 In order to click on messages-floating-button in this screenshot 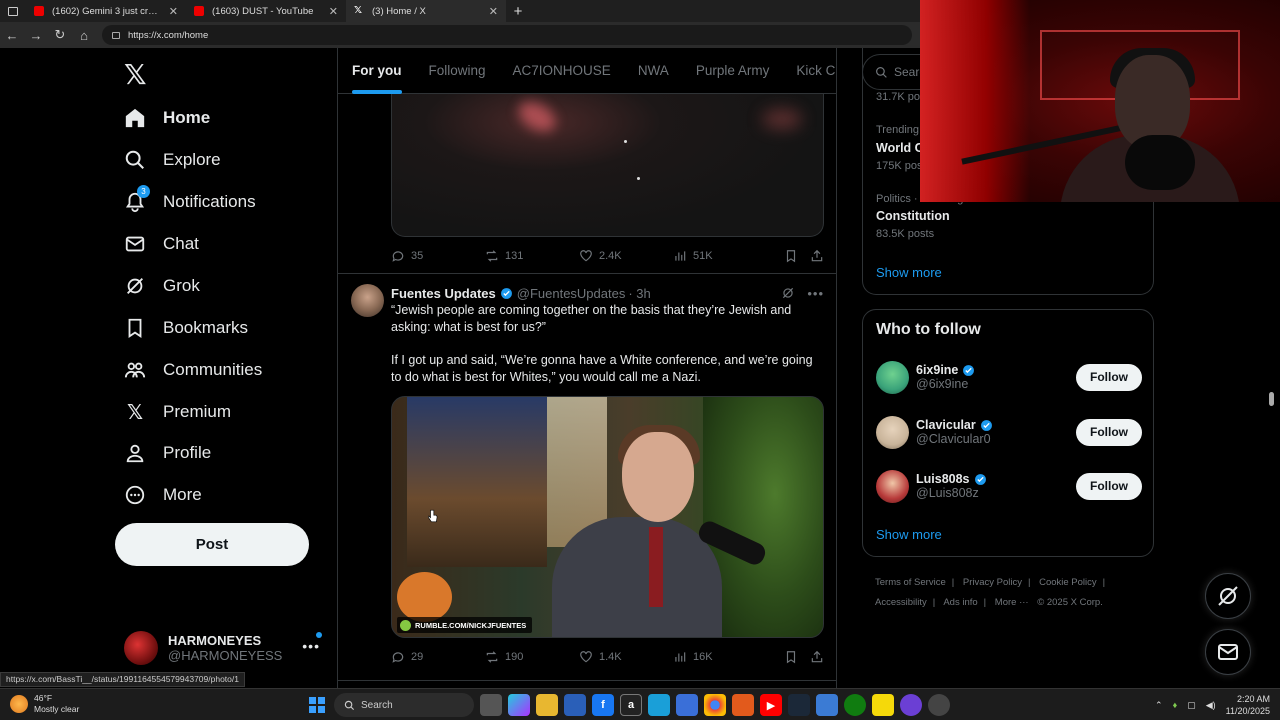, I will do `click(1228, 652)`.